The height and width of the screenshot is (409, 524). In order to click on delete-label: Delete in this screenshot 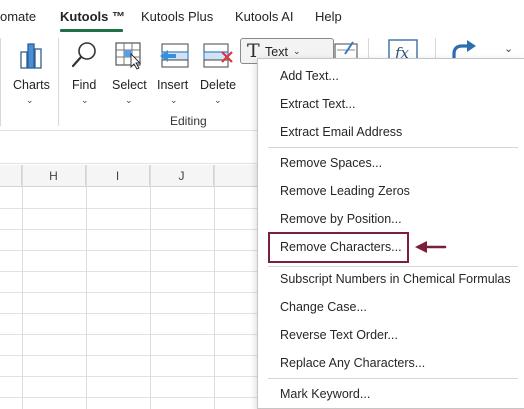, I will do `click(218, 85)`.